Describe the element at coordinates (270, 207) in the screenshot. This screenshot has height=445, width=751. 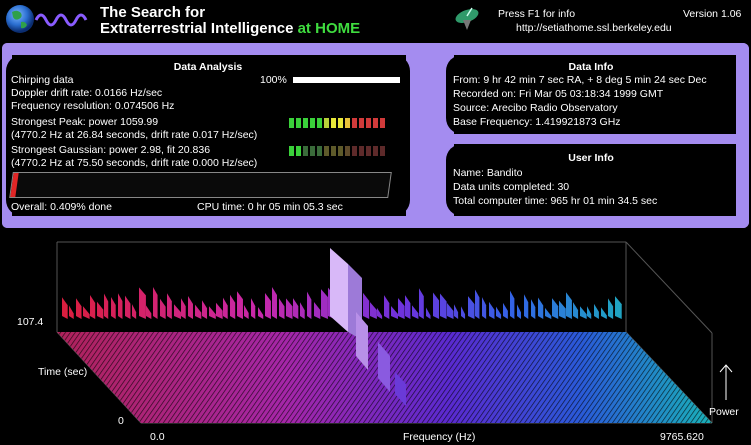
I see `cpu-time: CPU time: 0 hr 05 min 05.3 sec` at that location.